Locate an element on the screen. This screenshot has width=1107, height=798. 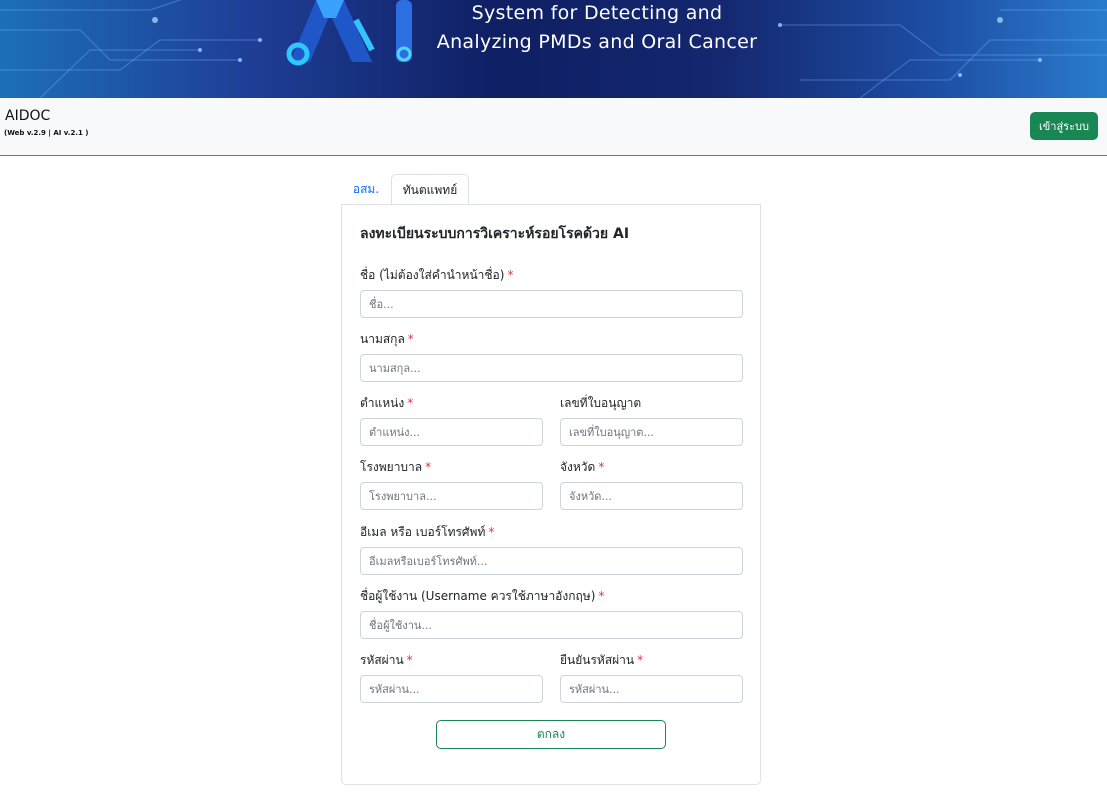
username-input is located at coordinates (551, 625).